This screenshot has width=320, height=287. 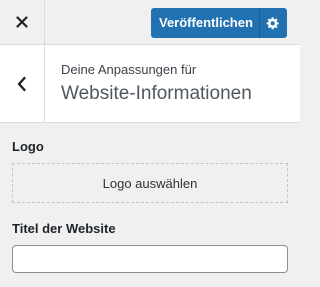 I want to click on chevron-left-icon, so click(x=22, y=84).